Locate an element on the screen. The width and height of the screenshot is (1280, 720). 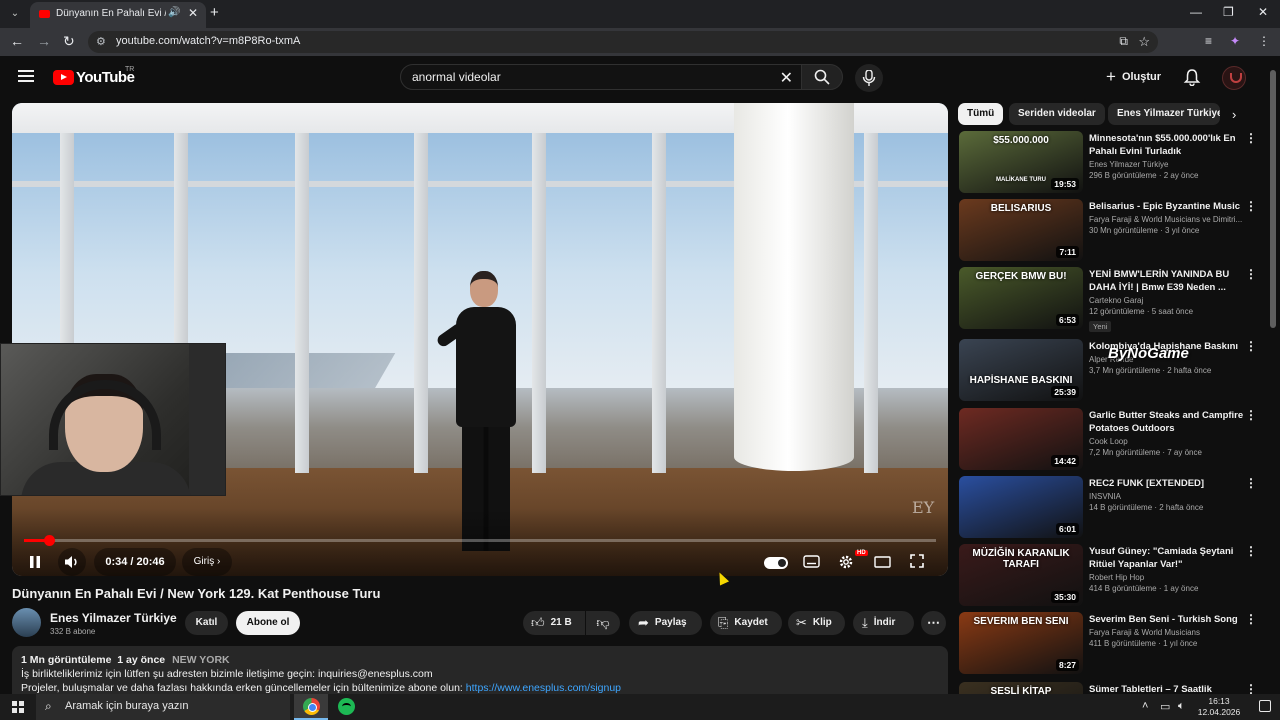
channel-name: Enes Yilmazer Türkiye is located at coordinates (113, 618).